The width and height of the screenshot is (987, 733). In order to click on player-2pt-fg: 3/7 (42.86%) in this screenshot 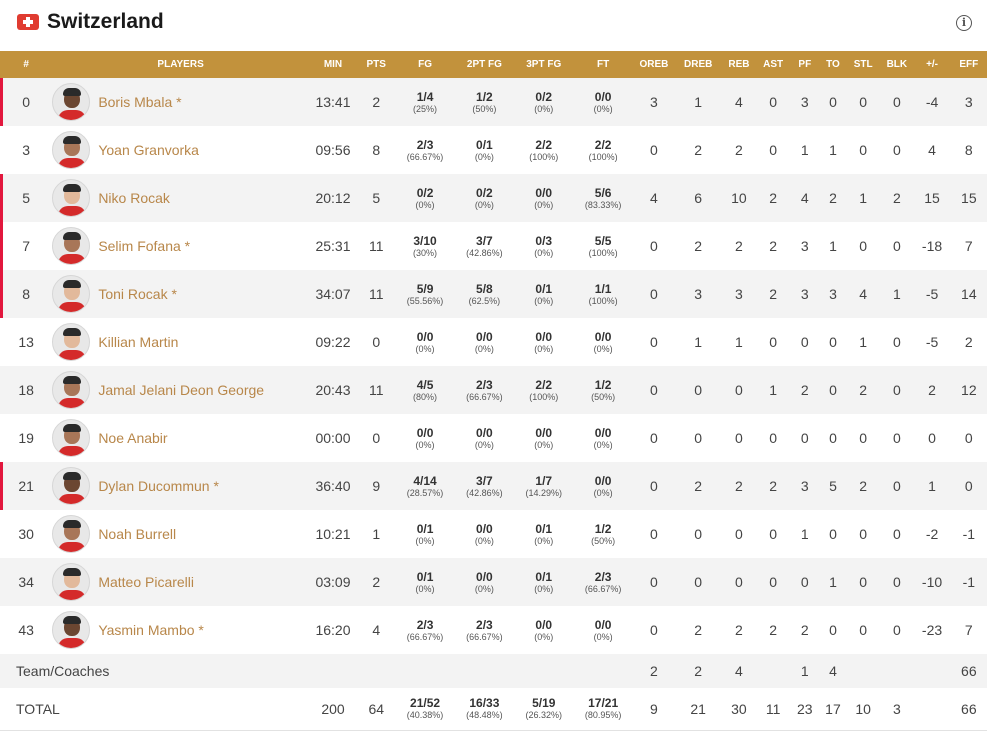, I will do `click(484, 246)`.